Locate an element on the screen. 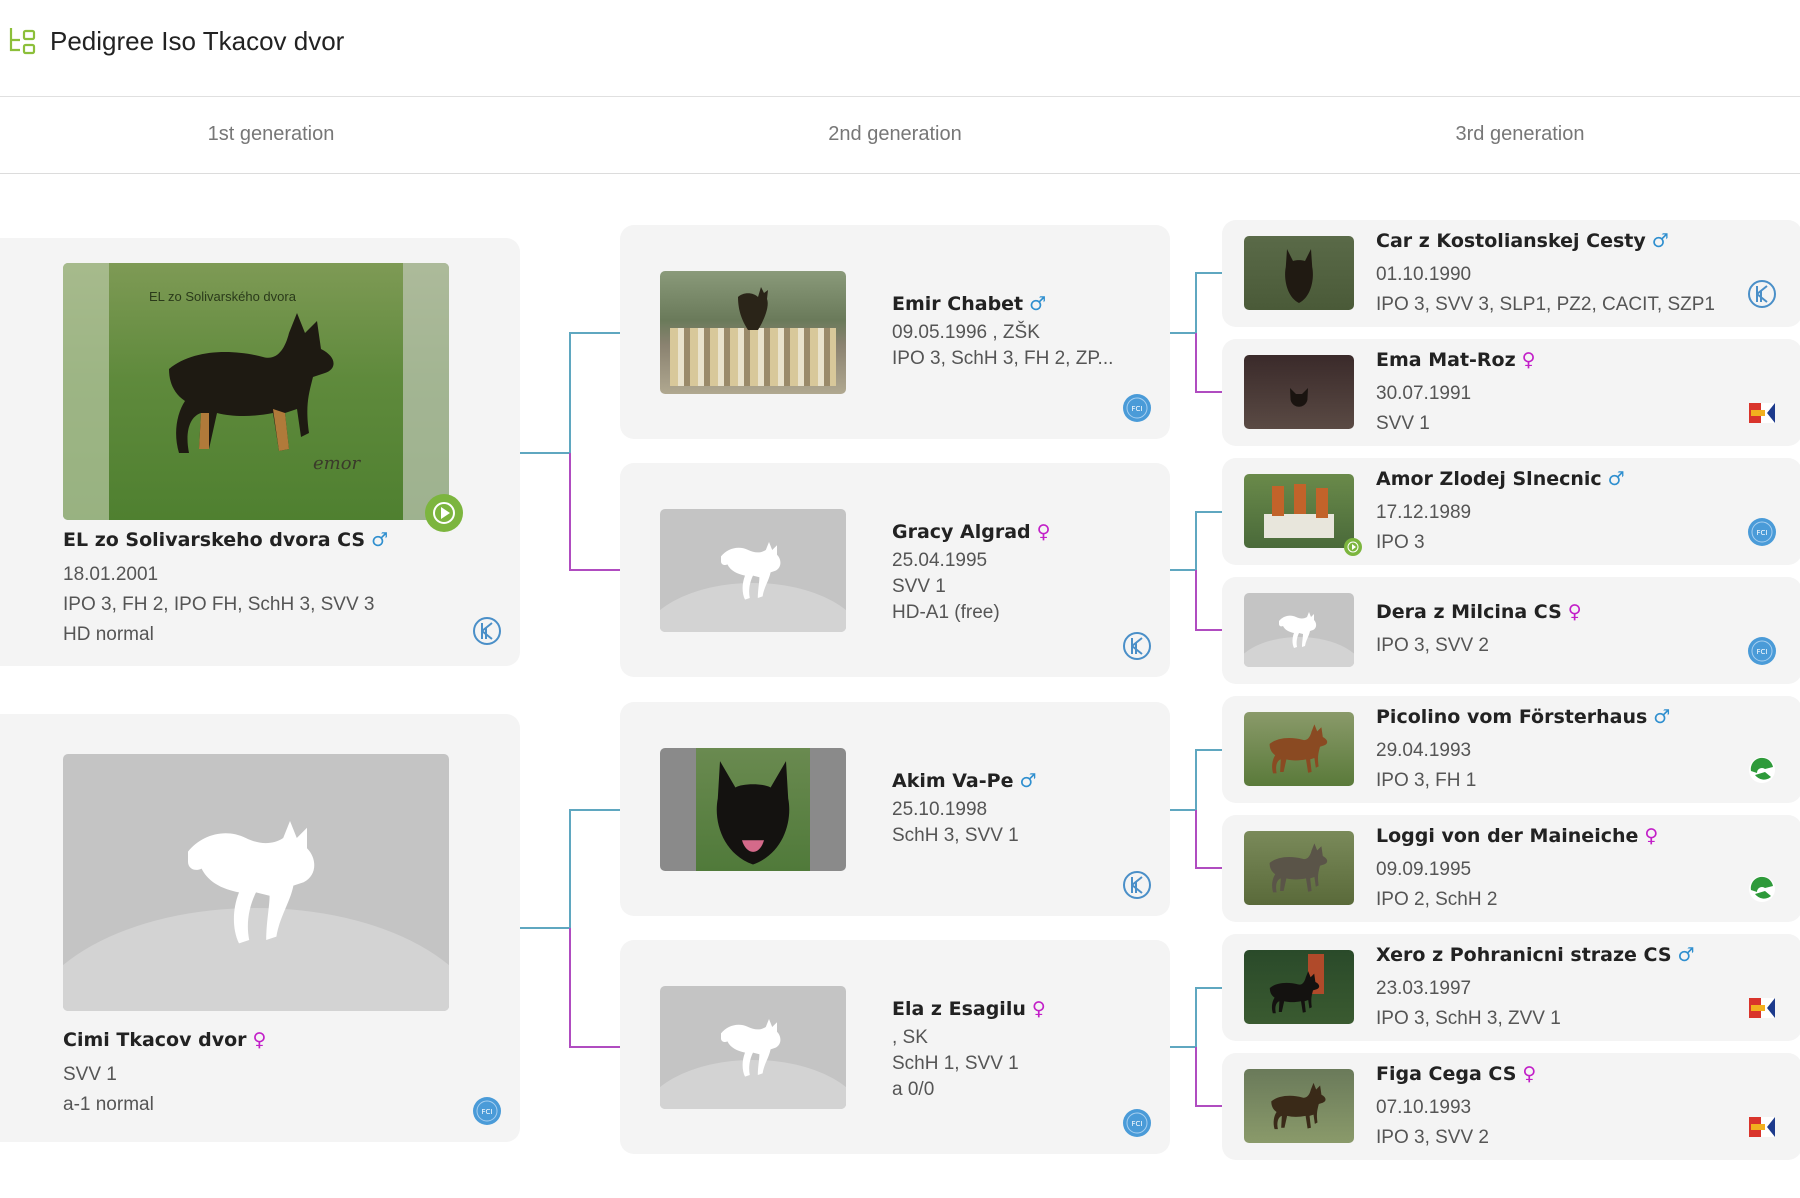 Image resolution: width=1800 pixels, height=1198 pixels. dog-photo: EL zo Solivarského dvora emor is located at coordinates (256, 391).